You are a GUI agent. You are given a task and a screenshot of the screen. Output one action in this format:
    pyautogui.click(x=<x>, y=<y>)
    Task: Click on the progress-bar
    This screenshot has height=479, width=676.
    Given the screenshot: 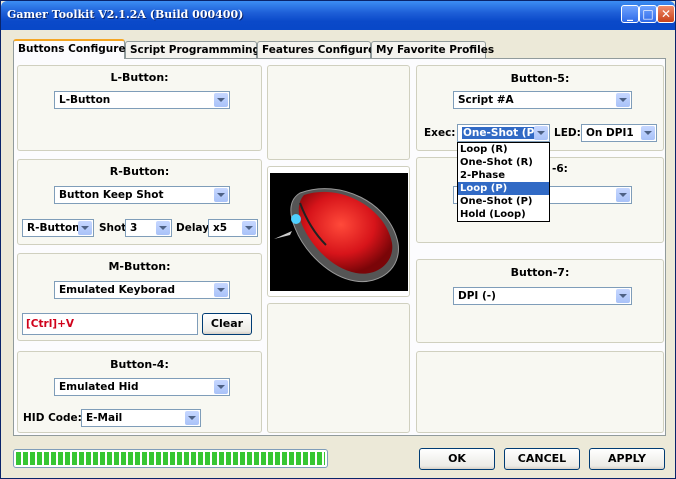 What is the action you would take?
    pyautogui.click(x=170, y=458)
    